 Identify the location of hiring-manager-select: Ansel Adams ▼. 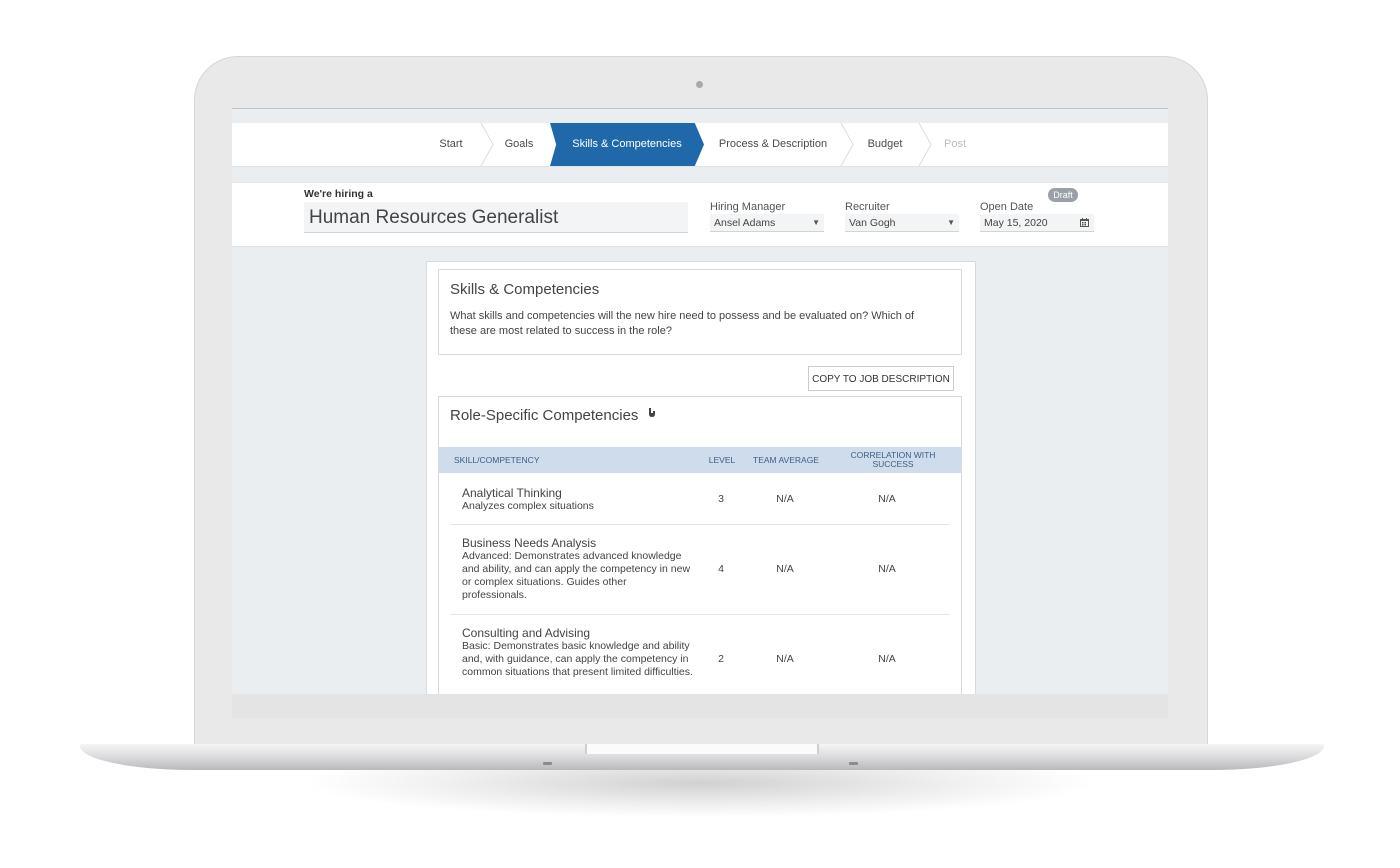
(767, 223).